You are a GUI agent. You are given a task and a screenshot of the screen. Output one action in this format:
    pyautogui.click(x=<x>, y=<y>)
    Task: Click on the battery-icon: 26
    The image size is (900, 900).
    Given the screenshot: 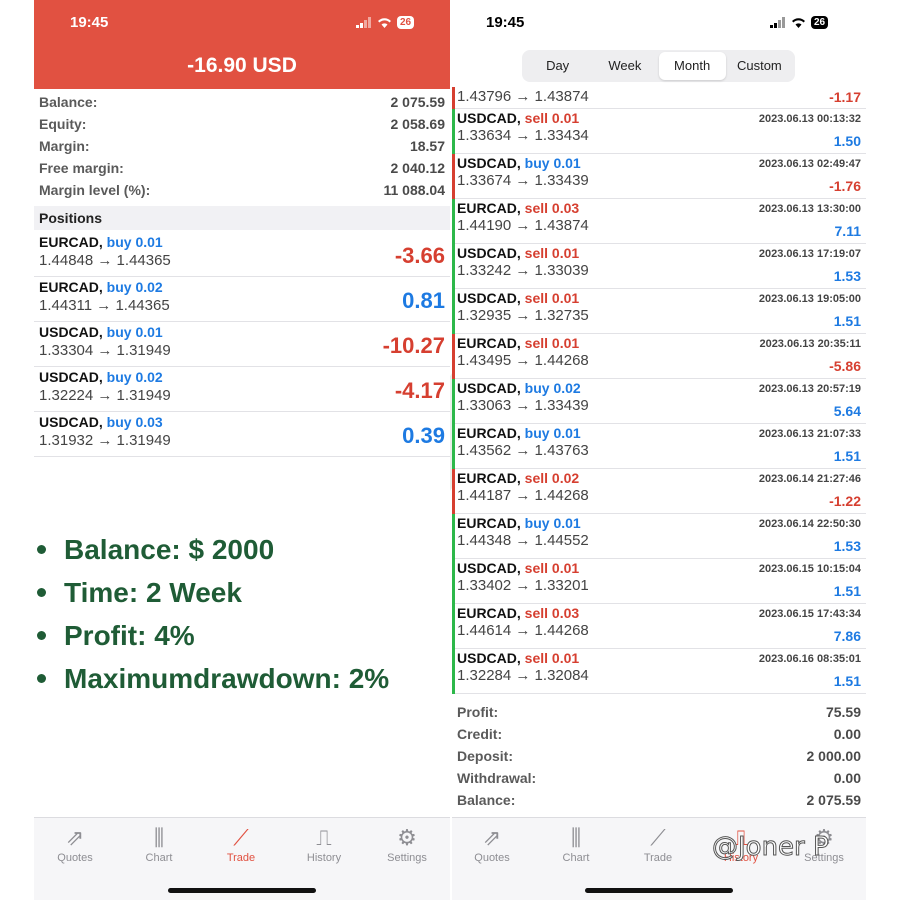 What is the action you would take?
    pyautogui.click(x=406, y=22)
    